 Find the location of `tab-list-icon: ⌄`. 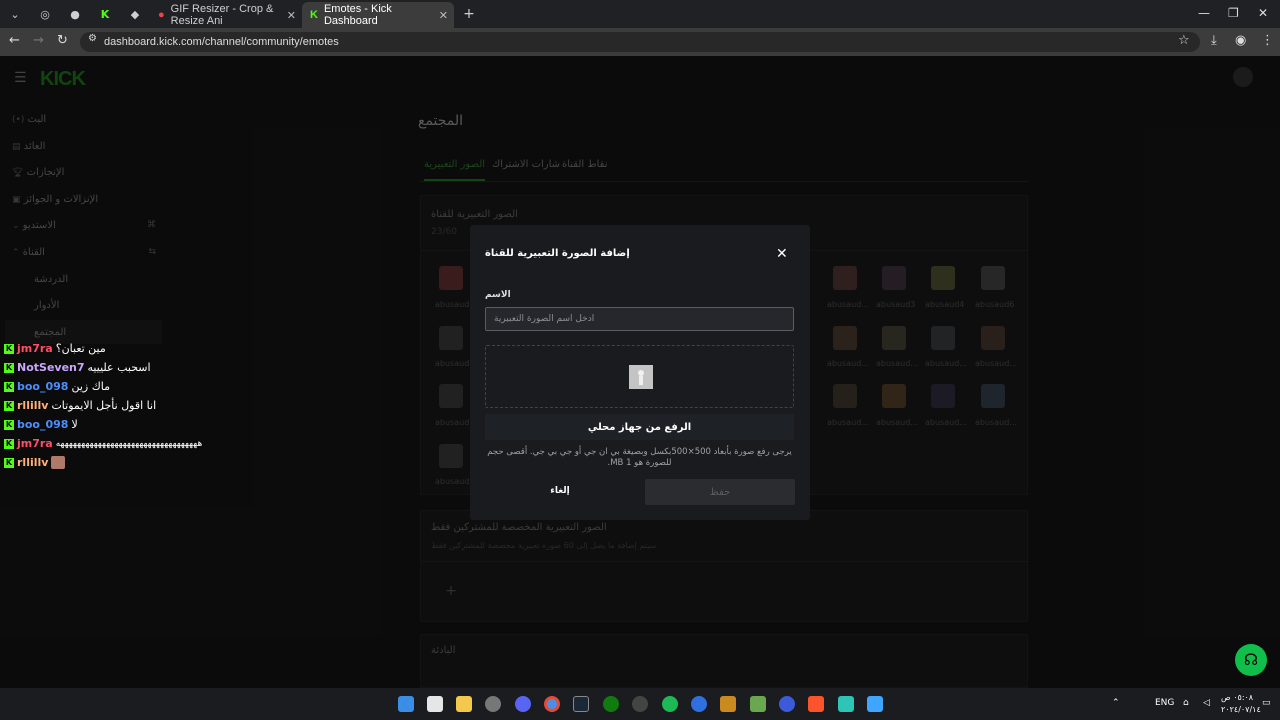

tab-list-icon: ⌄ is located at coordinates (15, 14).